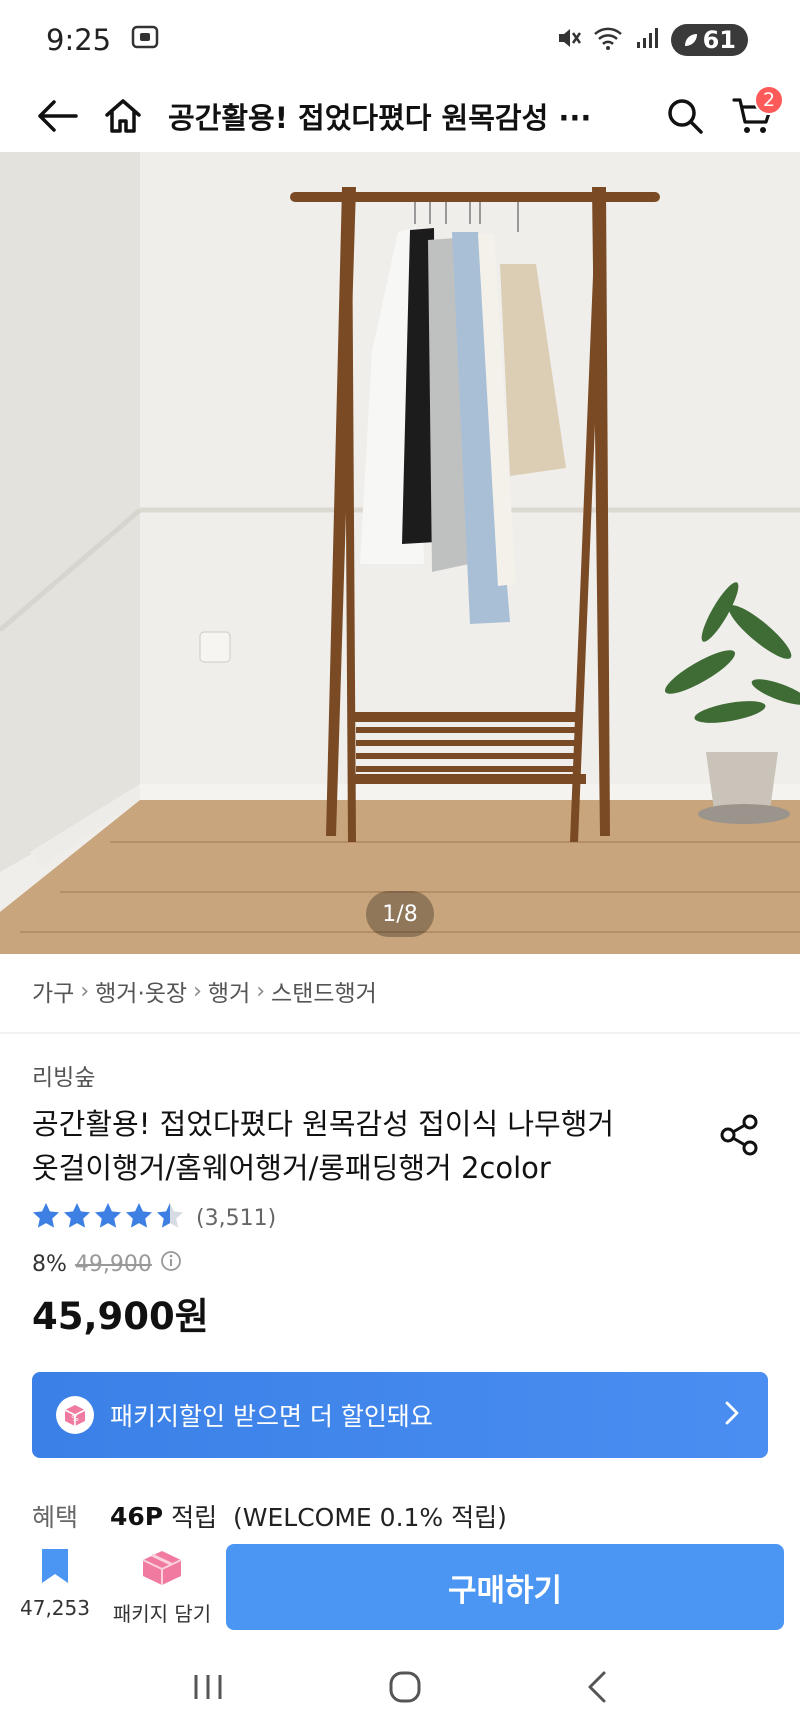 This screenshot has width=800, height=1734. What do you see at coordinates (55, 1517) in the screenshot?
I see `benefit-label: 혜택` at bounding box center [55, 1517].